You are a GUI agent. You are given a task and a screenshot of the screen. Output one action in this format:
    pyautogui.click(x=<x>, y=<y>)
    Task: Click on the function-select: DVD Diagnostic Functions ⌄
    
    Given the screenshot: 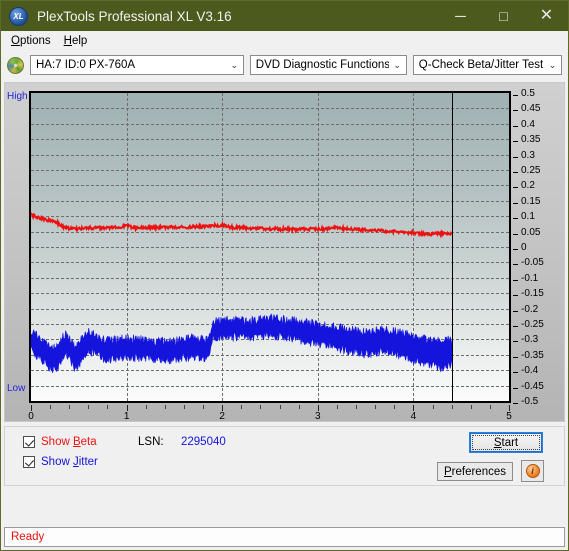 What is the action you would take?
    pyautogui.click(x=328, y=65)
    